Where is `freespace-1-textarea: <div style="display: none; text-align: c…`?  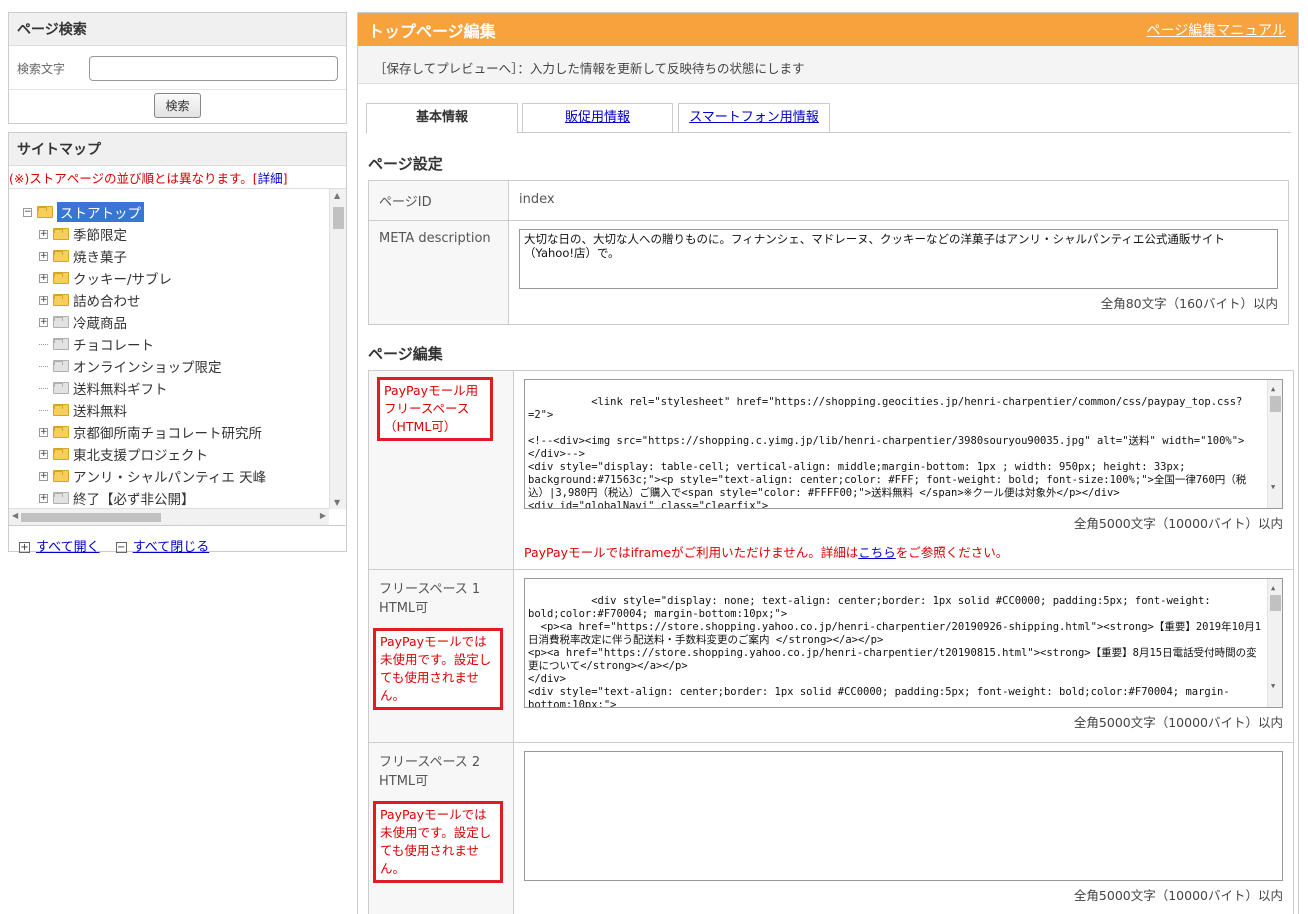
freespace-1-textarea: <div style="display: none; text-align: c… is located at coordinates (903, 643).